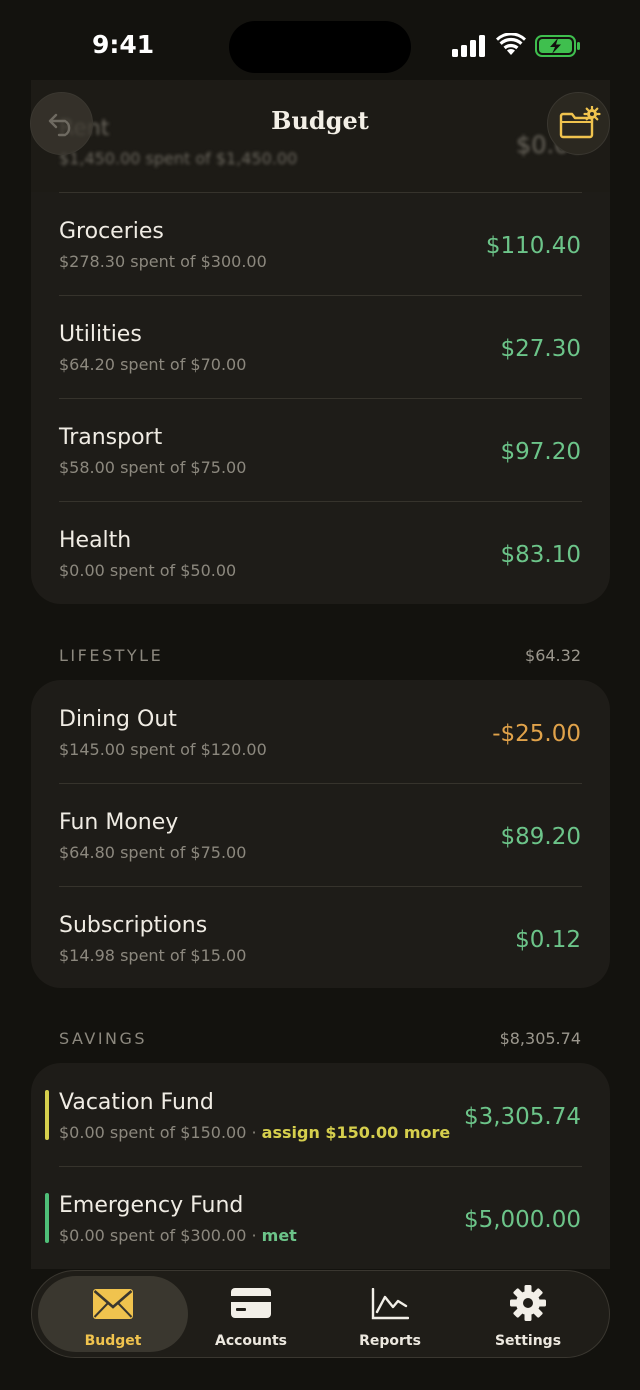 The width and height of the screenshot is (640, 1390). I want to click on goal-note: assign $150.00 more, so click(356, 1132).